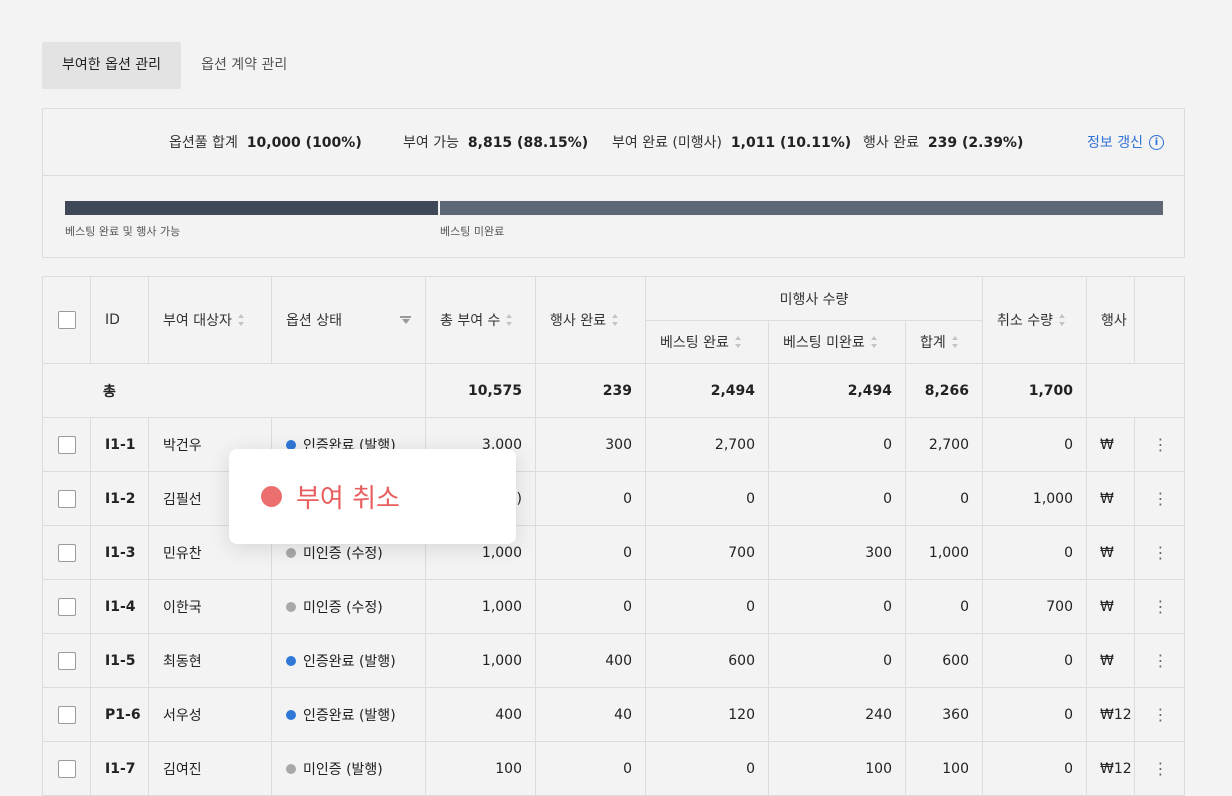 Image resolution: width=1232 pixels, height=796 pixels. Describe the element at coordinates (120, 607) in the screenshot. I see `row-cell-id: I1-4` at that location.